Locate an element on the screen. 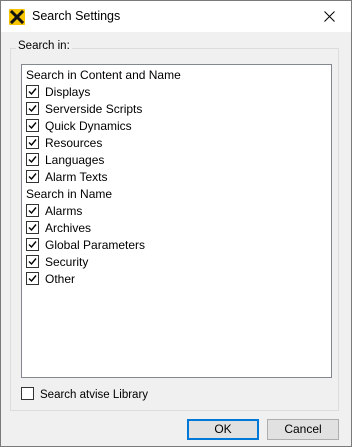 The image size is (352, 447). ok-button: OK is located at coordinates (223, 429).